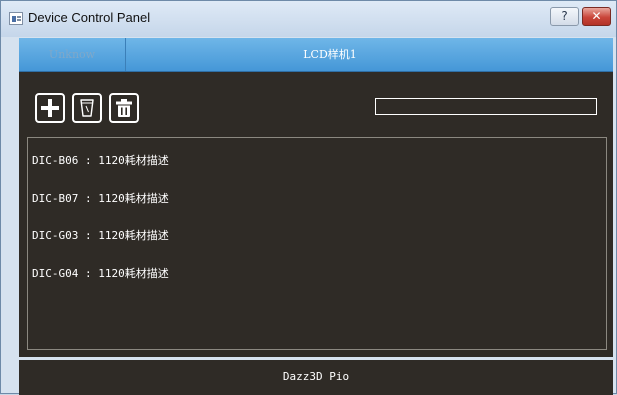 The height and width of the screenshot is (395, 617). I want to click on title-bar: Device Control Panel ? ✕, so click(308, 19).